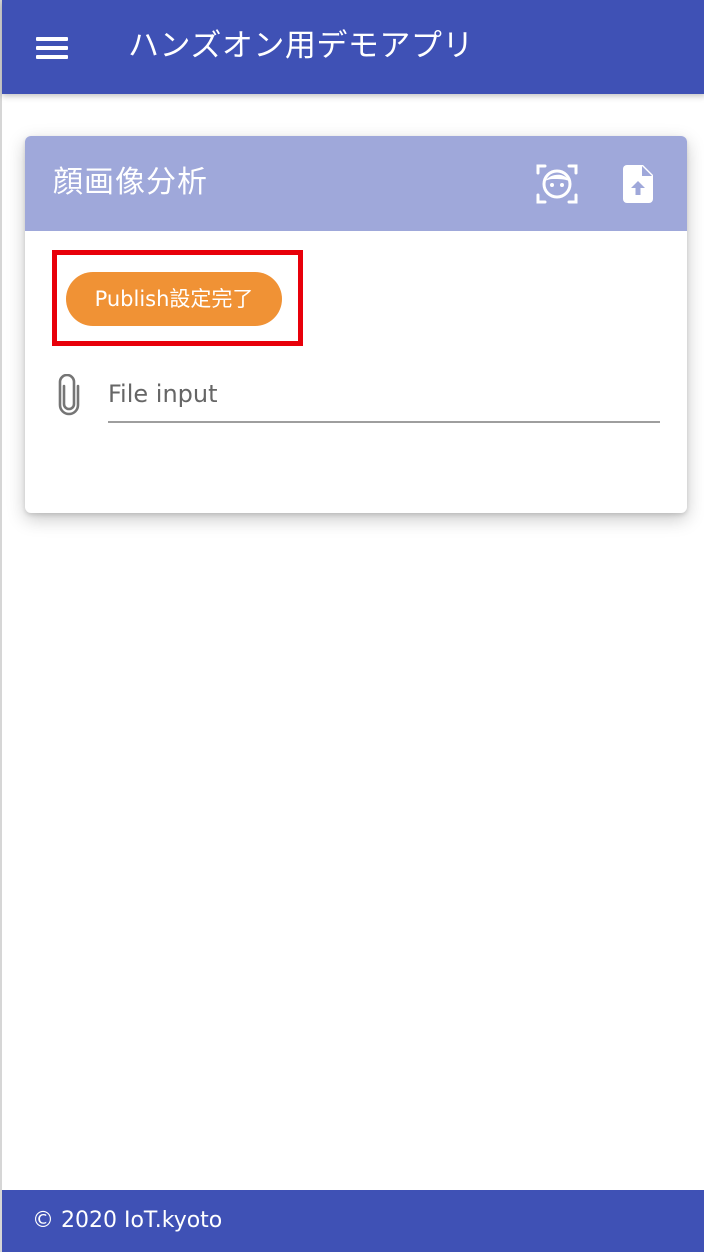 This screenshot has width=704, height=1252. Describe the element at coordinates (163, 394) in the screenshot. I see `file-input-label: File input` at that location.